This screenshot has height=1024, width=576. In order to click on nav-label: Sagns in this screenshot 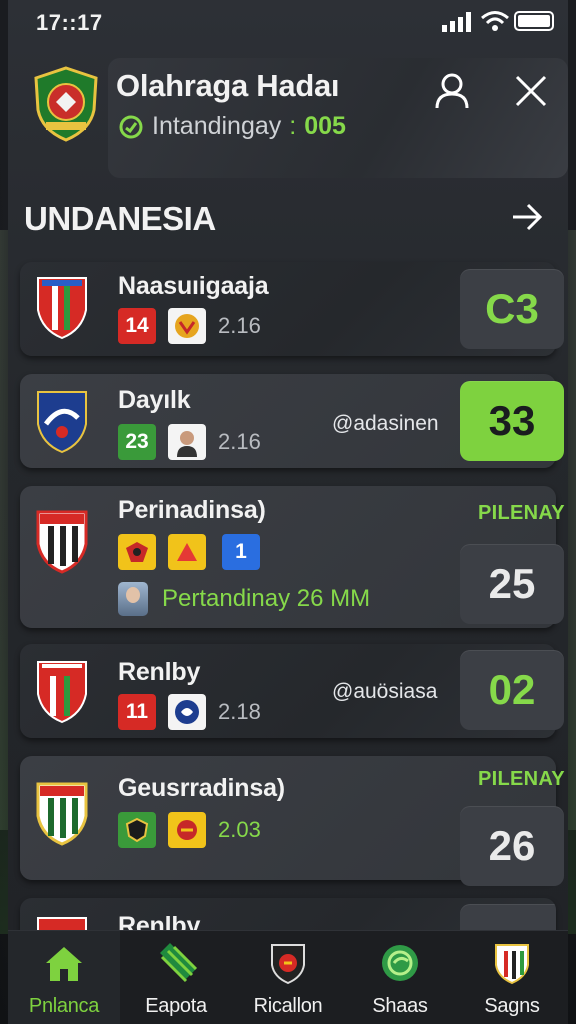, I will do `click(512, 1006)`.